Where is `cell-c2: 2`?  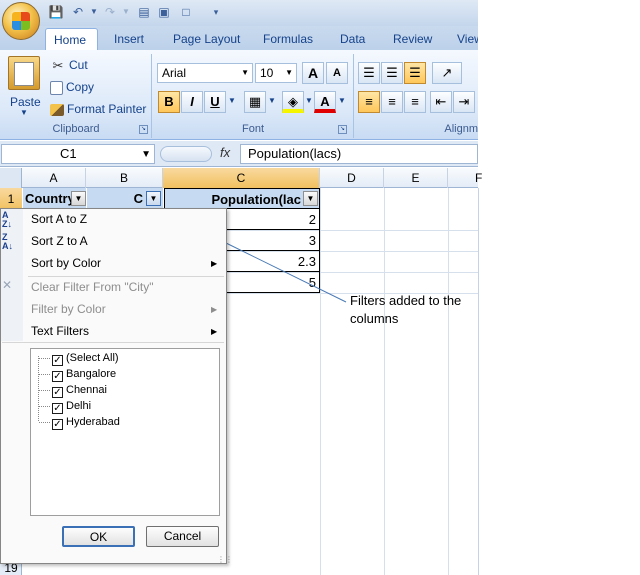 cell-c2: 2 is located at coordinates (273, 219).